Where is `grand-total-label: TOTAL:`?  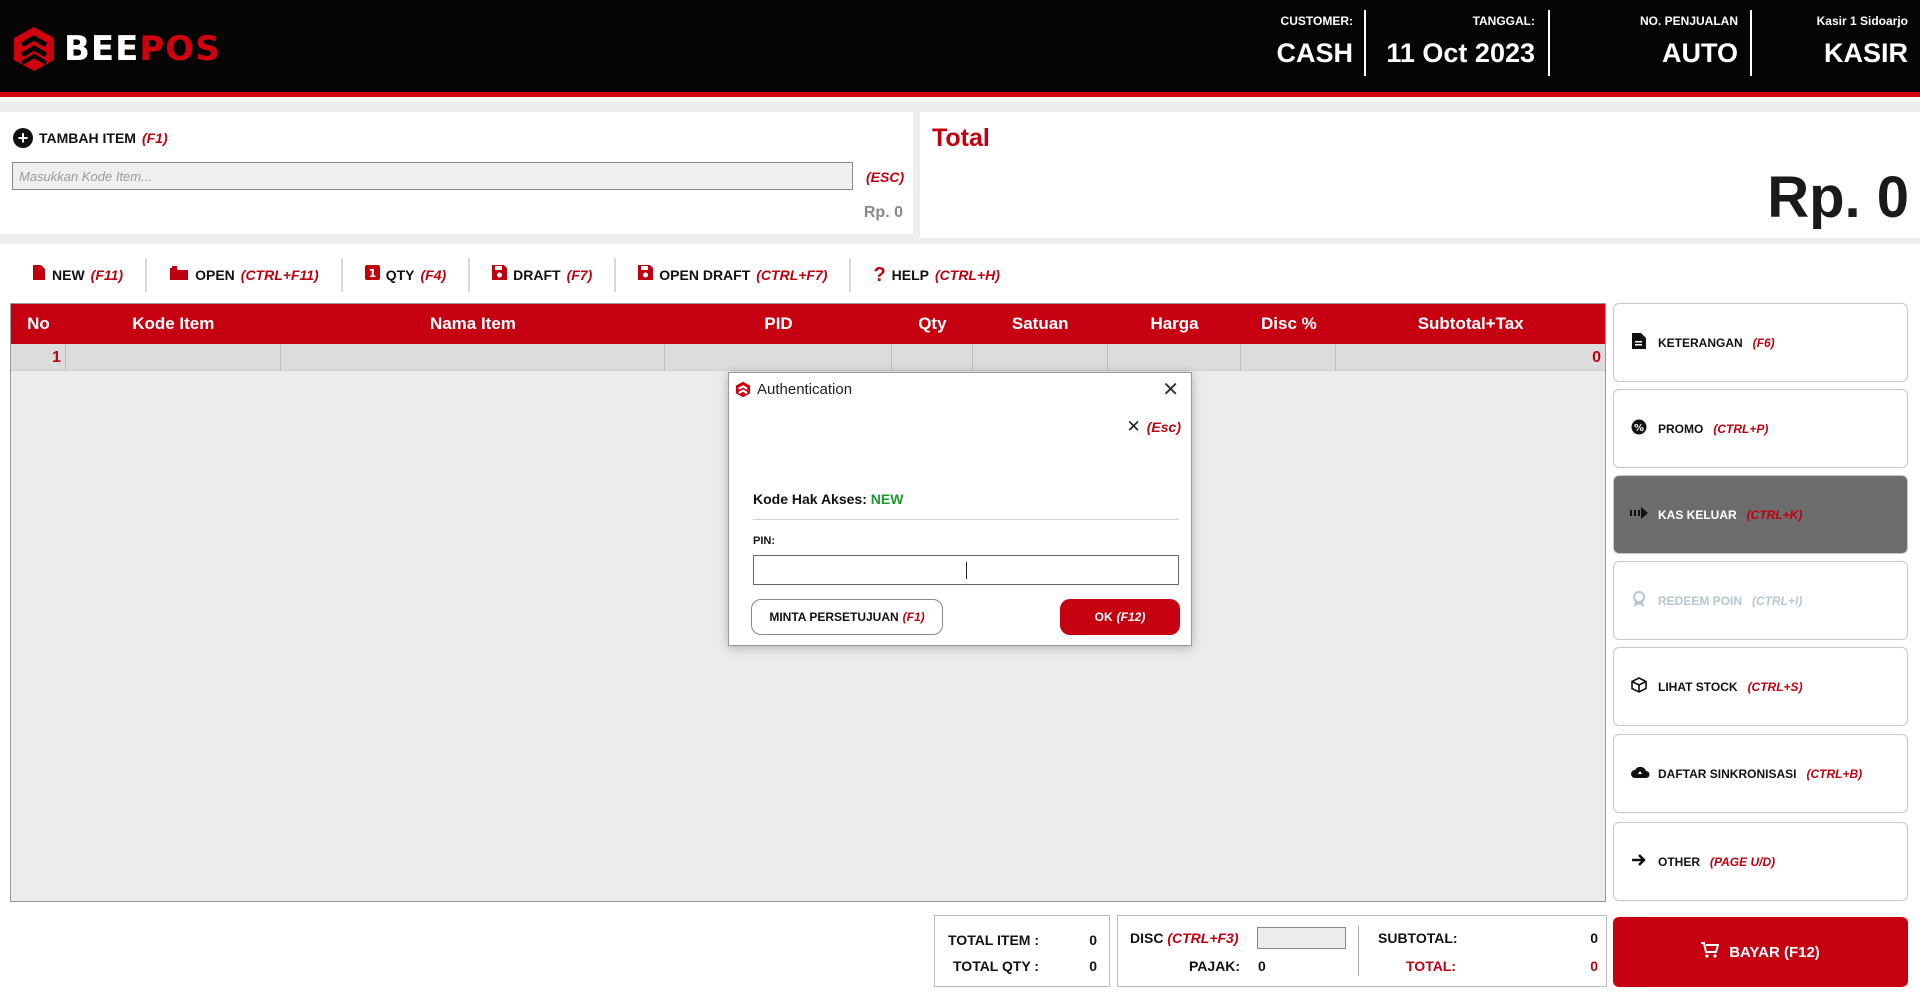 grand-total-label: TOTAL: is located at coordinates (1431, 966).